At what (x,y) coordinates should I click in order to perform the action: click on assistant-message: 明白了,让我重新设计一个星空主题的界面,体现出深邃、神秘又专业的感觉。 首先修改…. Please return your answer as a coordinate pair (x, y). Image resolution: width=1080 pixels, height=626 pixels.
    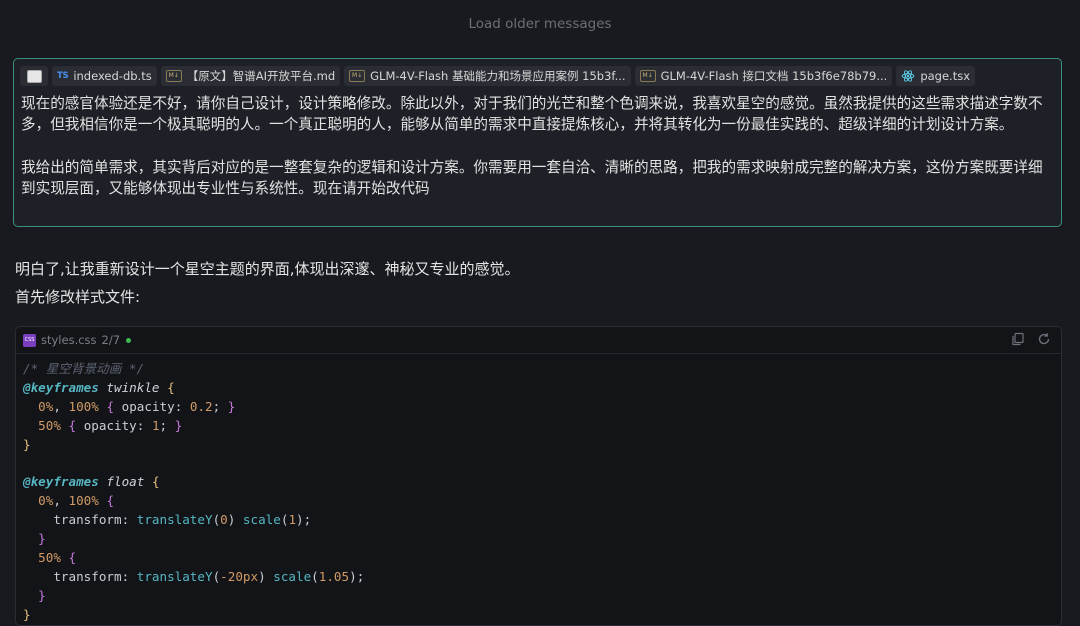
    Looking at the image, I should click on (540, 283).